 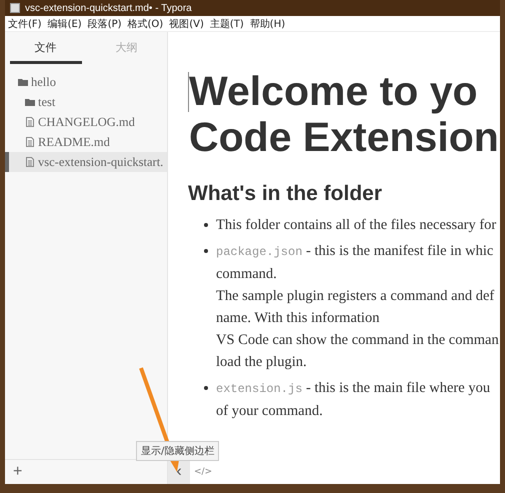 What do you see at coordinates (17, 472) in the screenshot?
I see `add-button: +` at bounding box center [17, 472].